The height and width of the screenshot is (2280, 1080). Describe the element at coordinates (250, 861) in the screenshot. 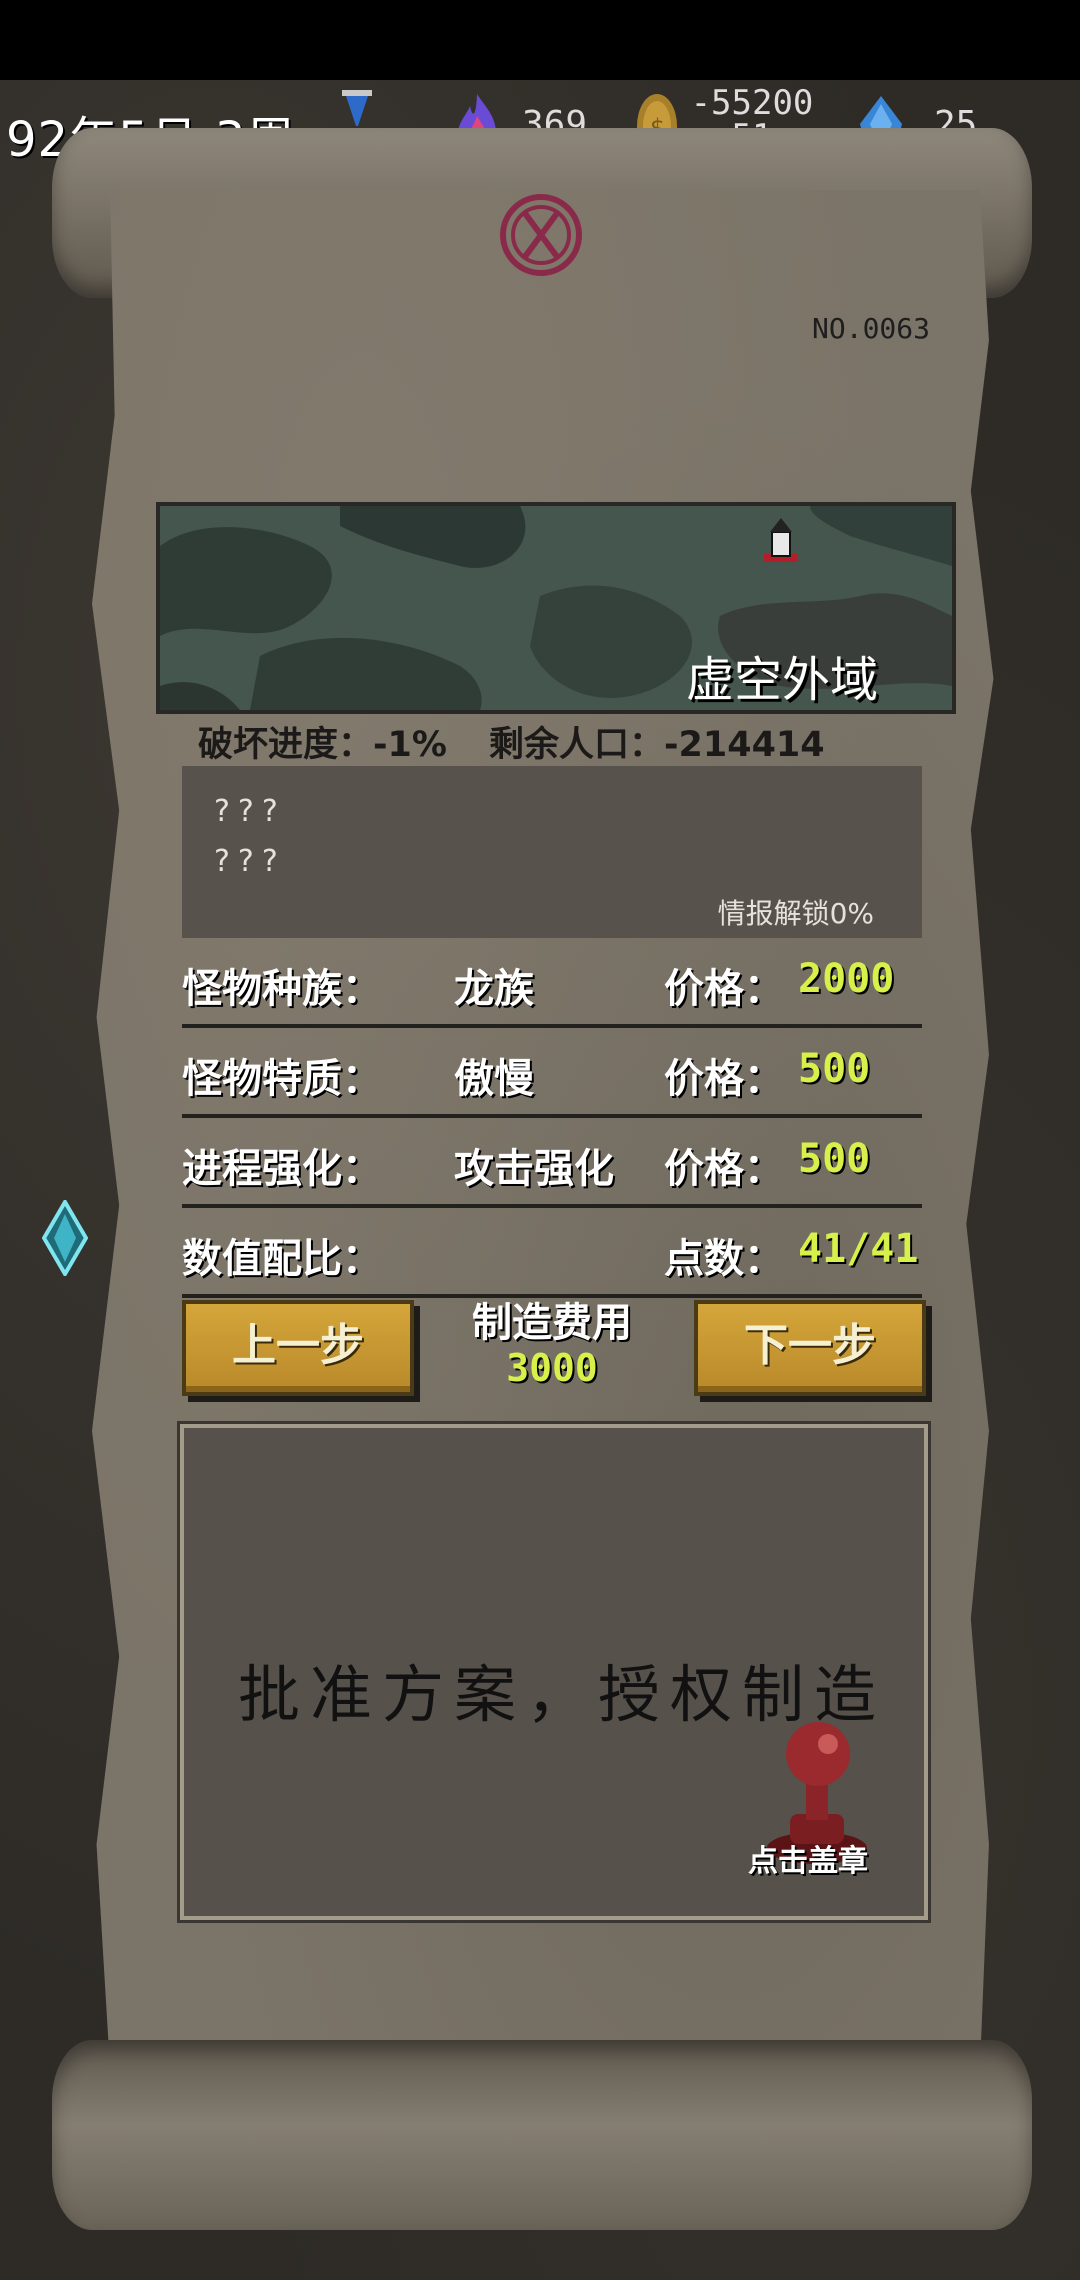

I see `intel-line-2: ???` at that location.